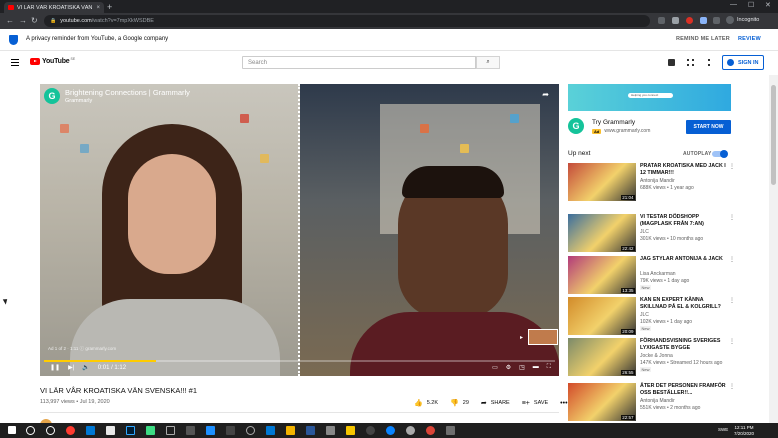 Image resolution: width=778 pixels, height=438 pixels. What do you see at coordinates (130, 430) in the screenshot?
I see `photoshop-icon` at bounding box center [130, 430].